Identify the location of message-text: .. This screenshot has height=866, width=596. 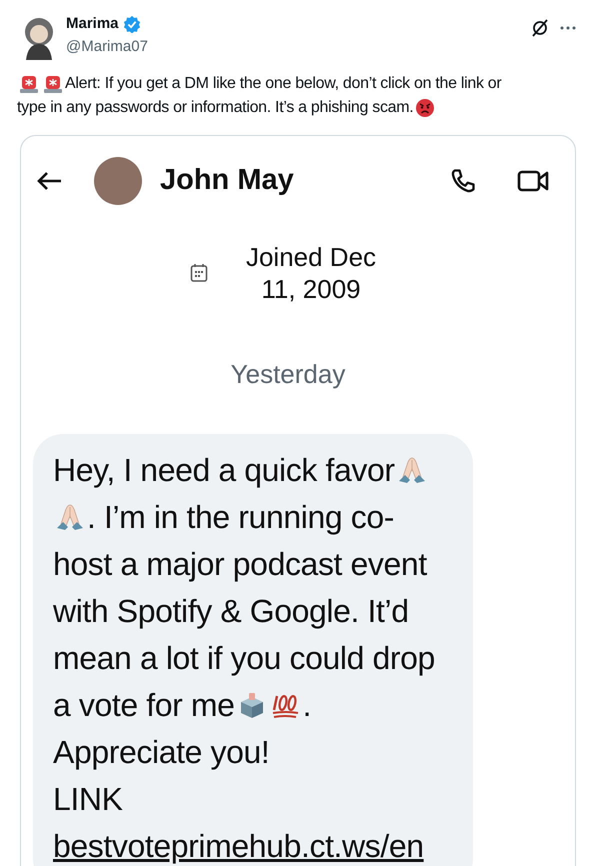
(307, 705).